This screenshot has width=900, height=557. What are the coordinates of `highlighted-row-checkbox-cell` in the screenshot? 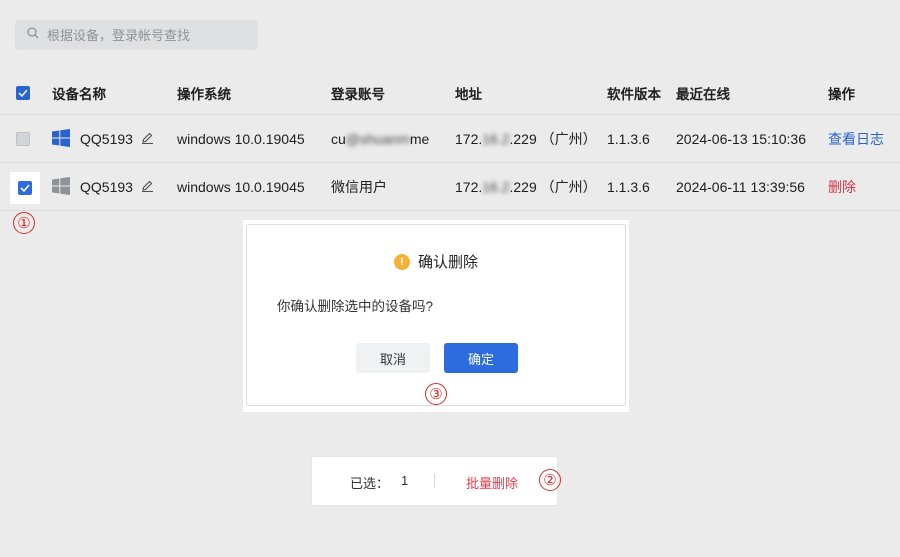 It's located at (25, 188).